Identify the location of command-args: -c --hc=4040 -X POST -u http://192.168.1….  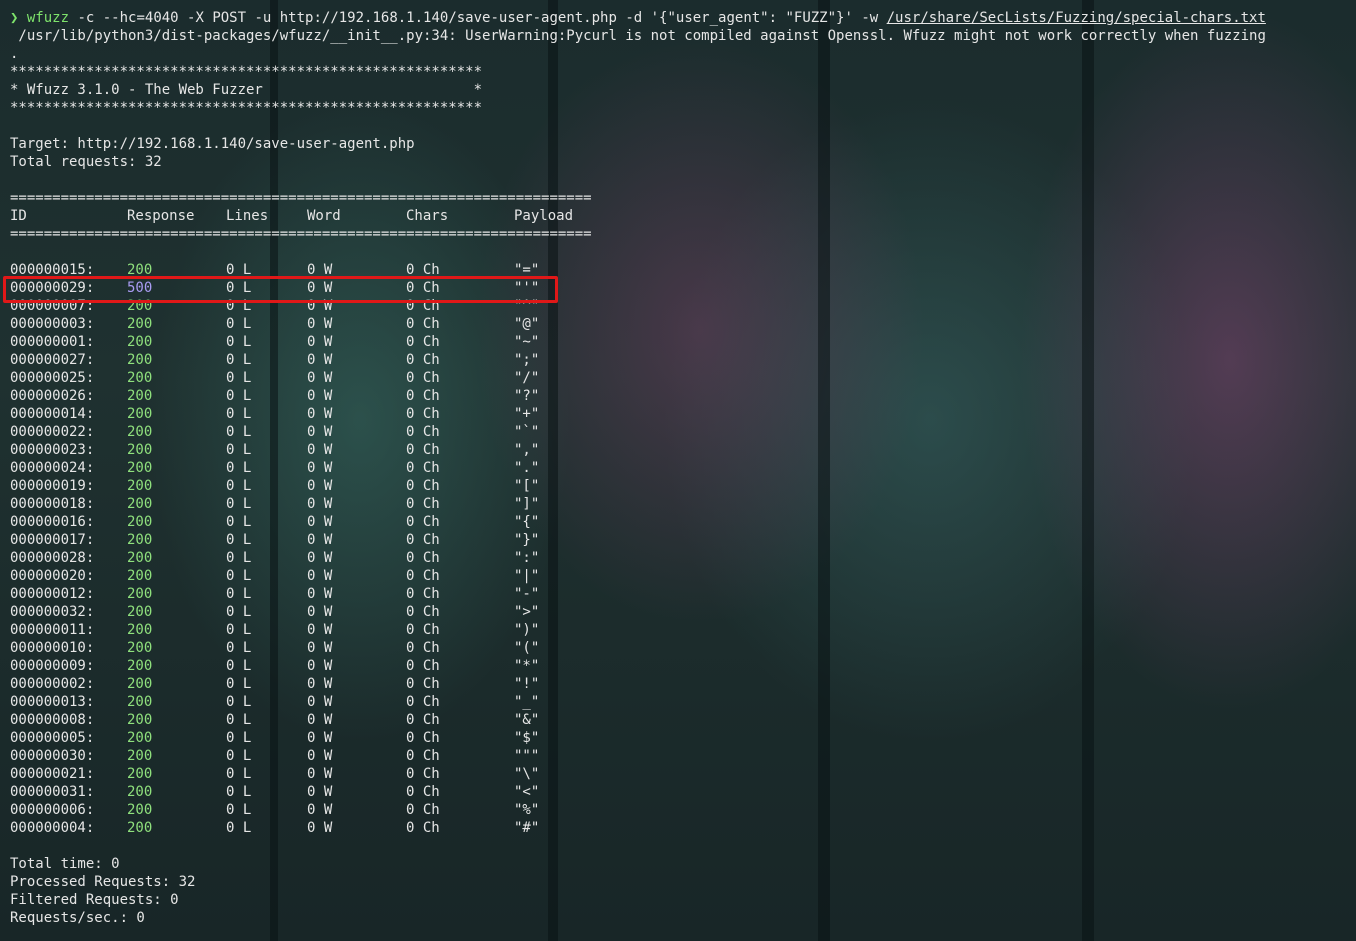
(478, 18).